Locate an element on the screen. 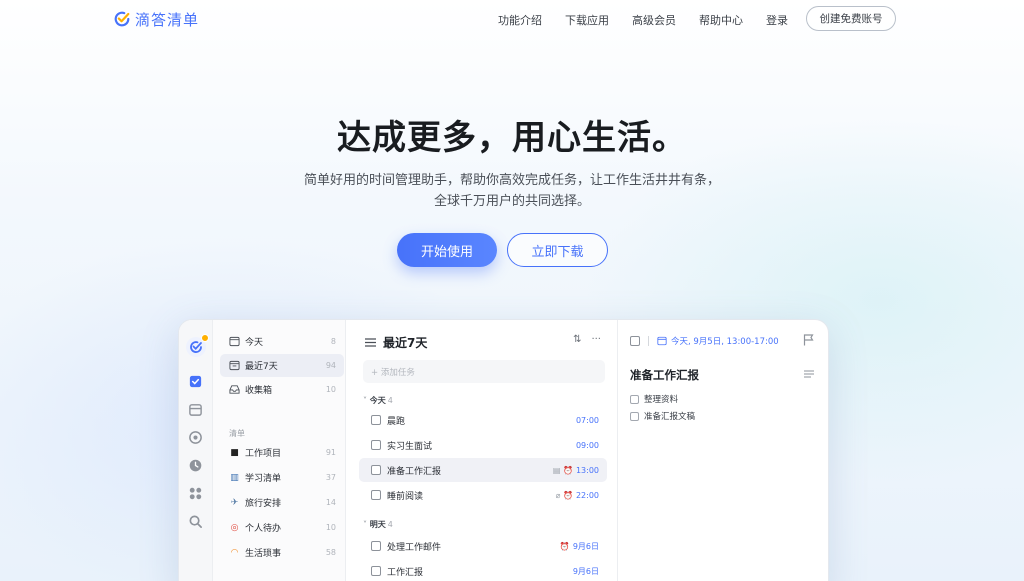 The width and height of the screenshot is (1024, 581). sidebar-item-label: 个人待办 is located at coordinates (263, 527).